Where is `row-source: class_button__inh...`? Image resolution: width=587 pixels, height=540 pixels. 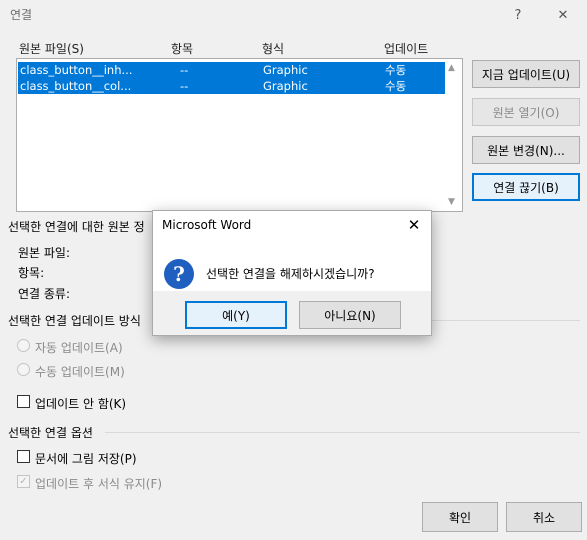
row-source: class_button__inh... is located at coordinates (76, 70).